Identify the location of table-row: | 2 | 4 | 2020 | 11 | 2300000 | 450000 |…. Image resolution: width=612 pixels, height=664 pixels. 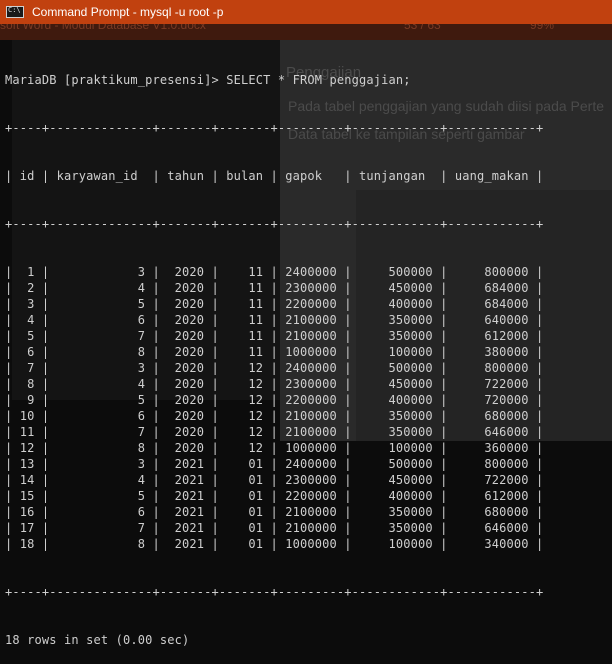
(274, 288).